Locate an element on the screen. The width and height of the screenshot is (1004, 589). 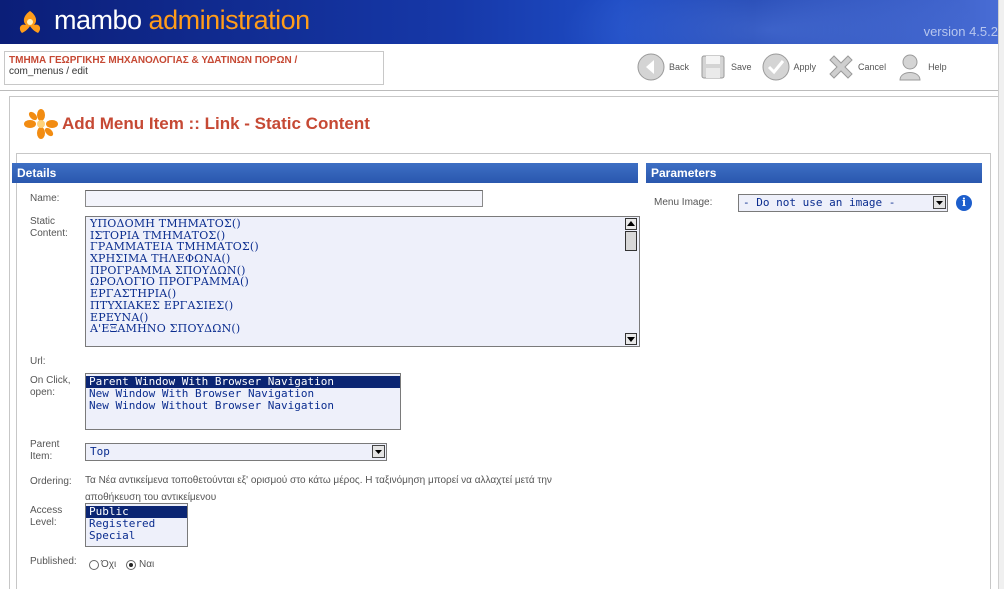
url-label: Url: is located at coordinates (38, 361).